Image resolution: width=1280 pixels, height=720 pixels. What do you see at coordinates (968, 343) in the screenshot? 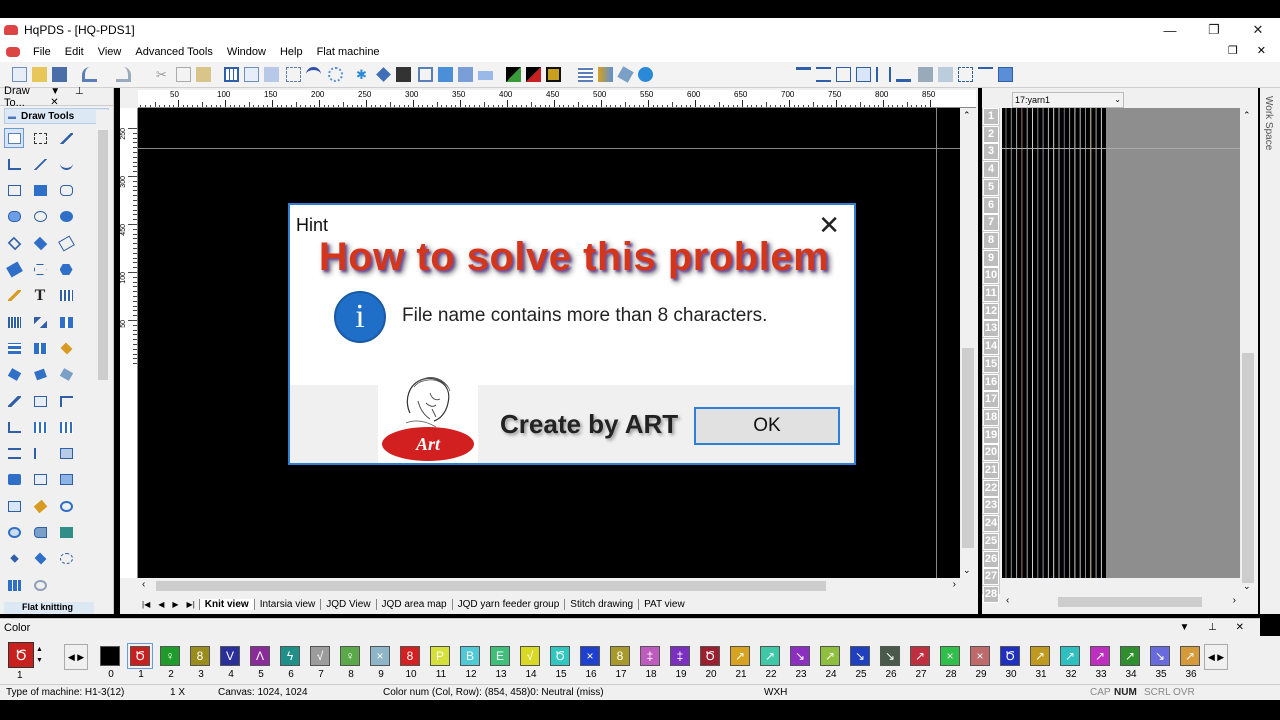
I see `canvas-vertical-scrollbar: ⌃ ⌄` at bounding box center [968, 343].